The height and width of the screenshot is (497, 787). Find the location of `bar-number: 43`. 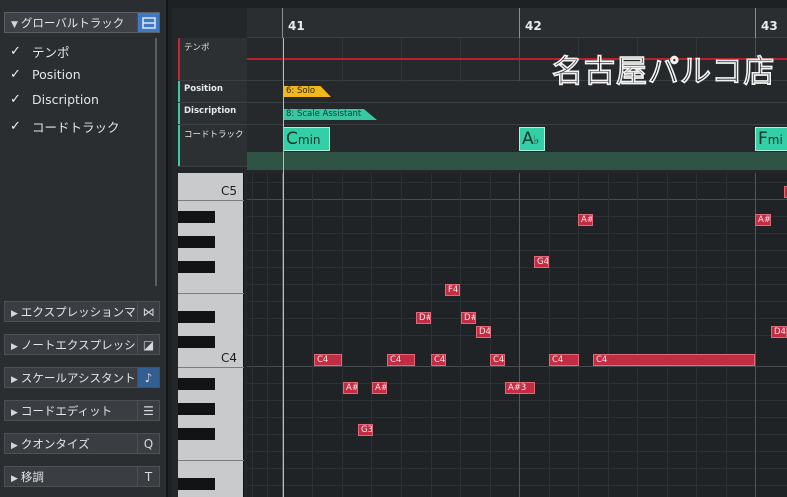

bar-number: 43 is located at coordinates (769, 26).